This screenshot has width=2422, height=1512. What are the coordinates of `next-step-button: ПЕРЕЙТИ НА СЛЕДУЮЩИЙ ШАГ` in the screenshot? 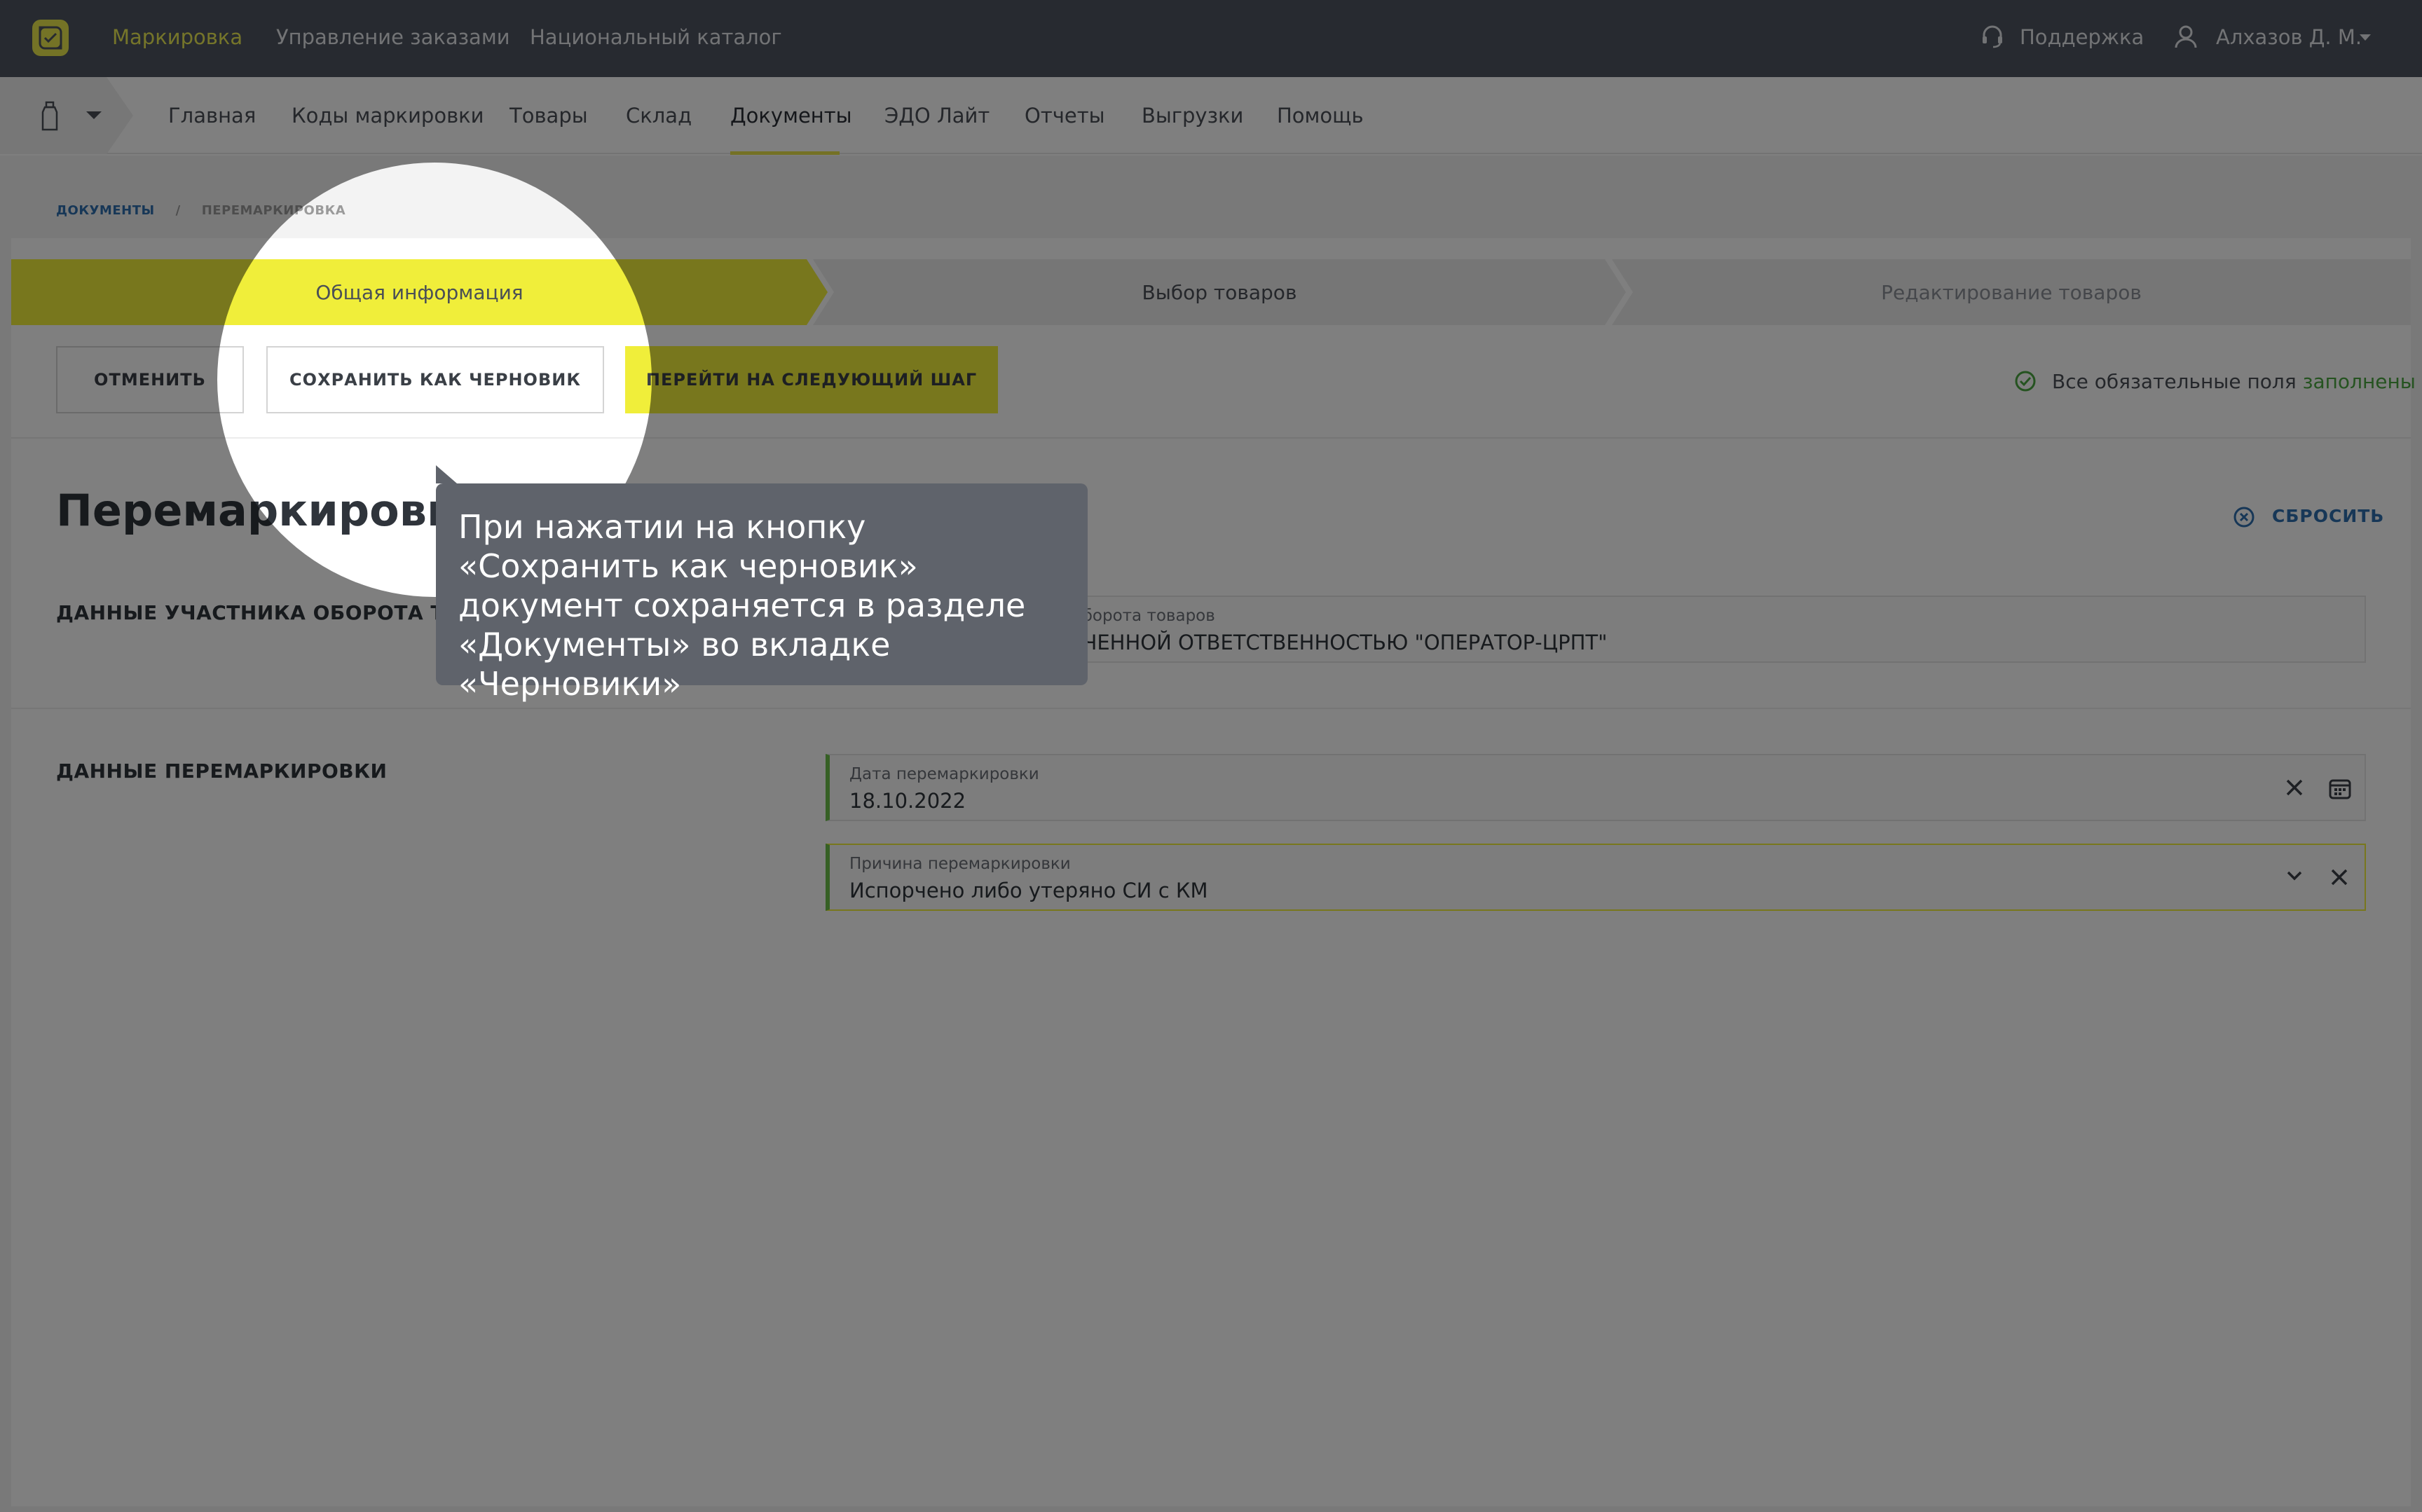 It's located at (812, 379).